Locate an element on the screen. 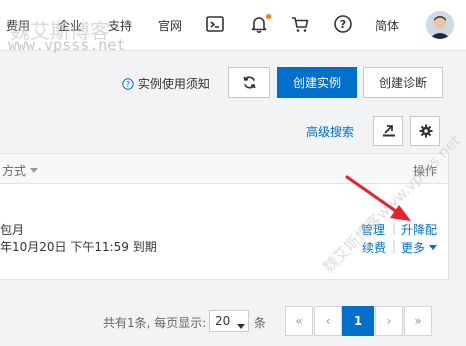 This screenshot has width=466, height=346. caret-down-icon is located at coordinates (241, 326).